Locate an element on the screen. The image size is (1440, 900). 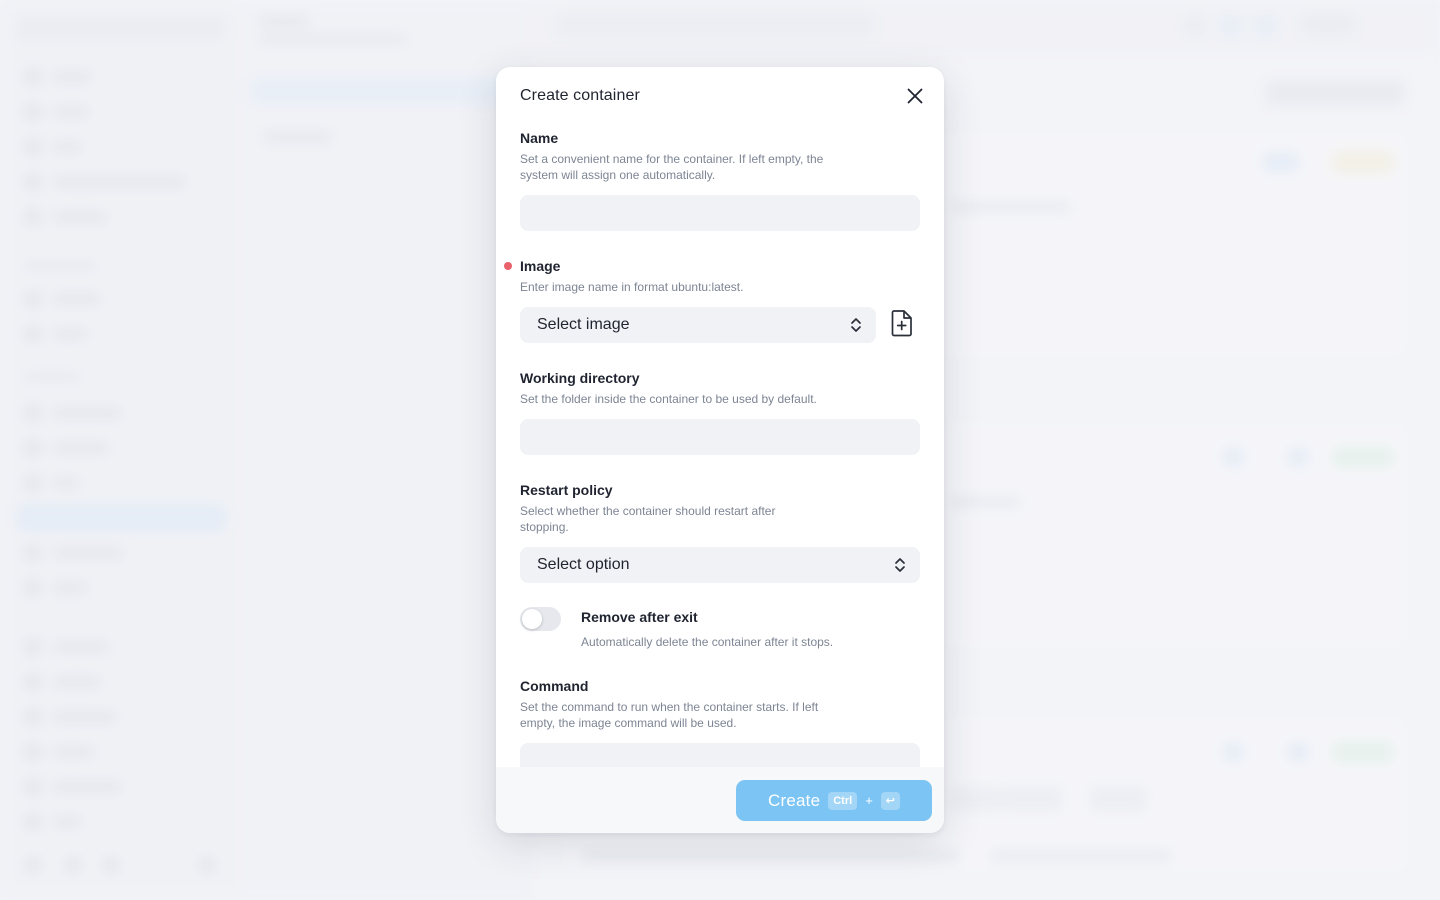
enter-key-icon: ↩ is located at coordinates (890, 800).